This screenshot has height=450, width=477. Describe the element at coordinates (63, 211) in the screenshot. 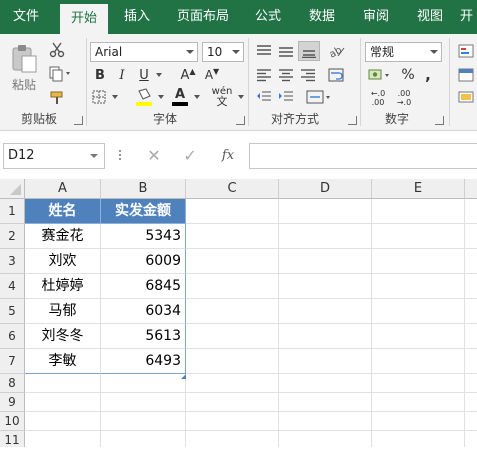

I see `table-header-name: 姓名` at that location.